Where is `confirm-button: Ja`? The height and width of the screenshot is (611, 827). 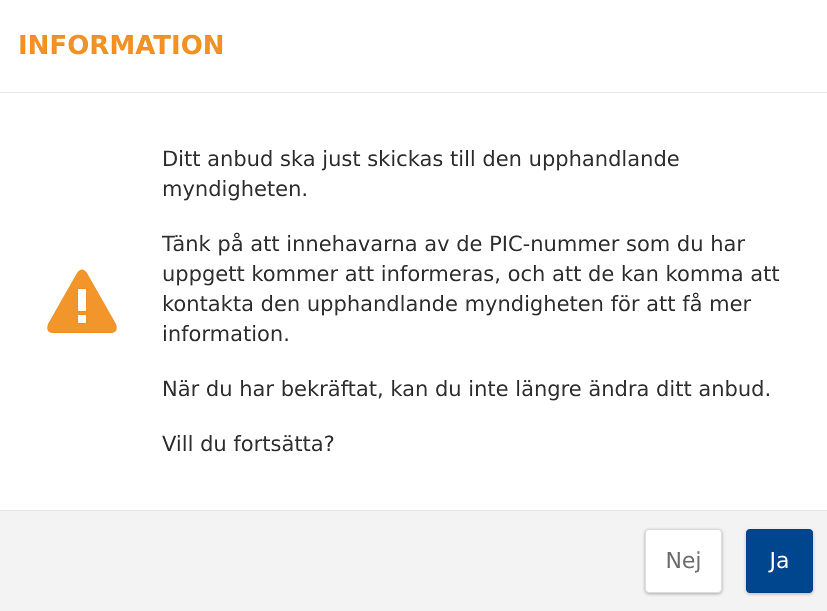 confirm-button: Ja is located at coordinates (779, 561).